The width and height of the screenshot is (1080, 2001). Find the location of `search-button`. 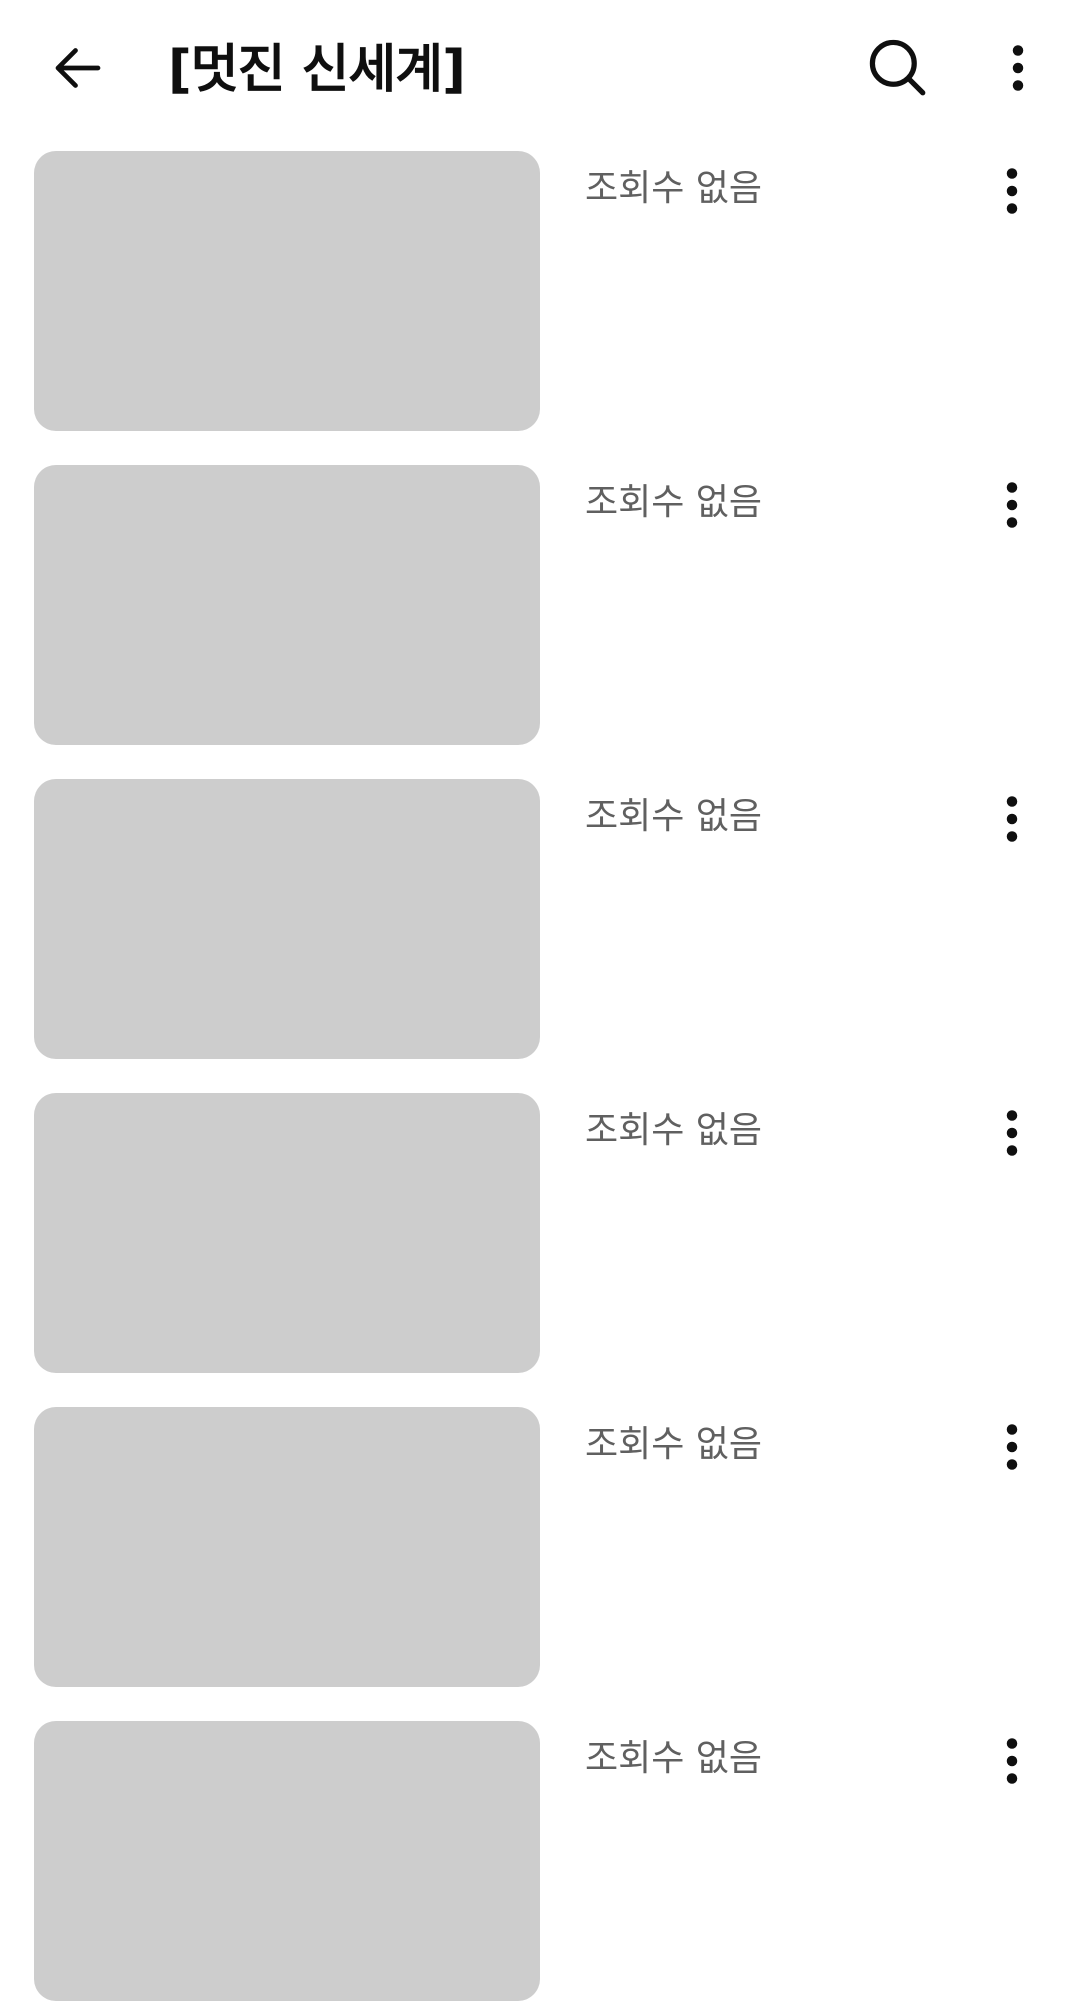

search-button is located at coordinates (898, 68).